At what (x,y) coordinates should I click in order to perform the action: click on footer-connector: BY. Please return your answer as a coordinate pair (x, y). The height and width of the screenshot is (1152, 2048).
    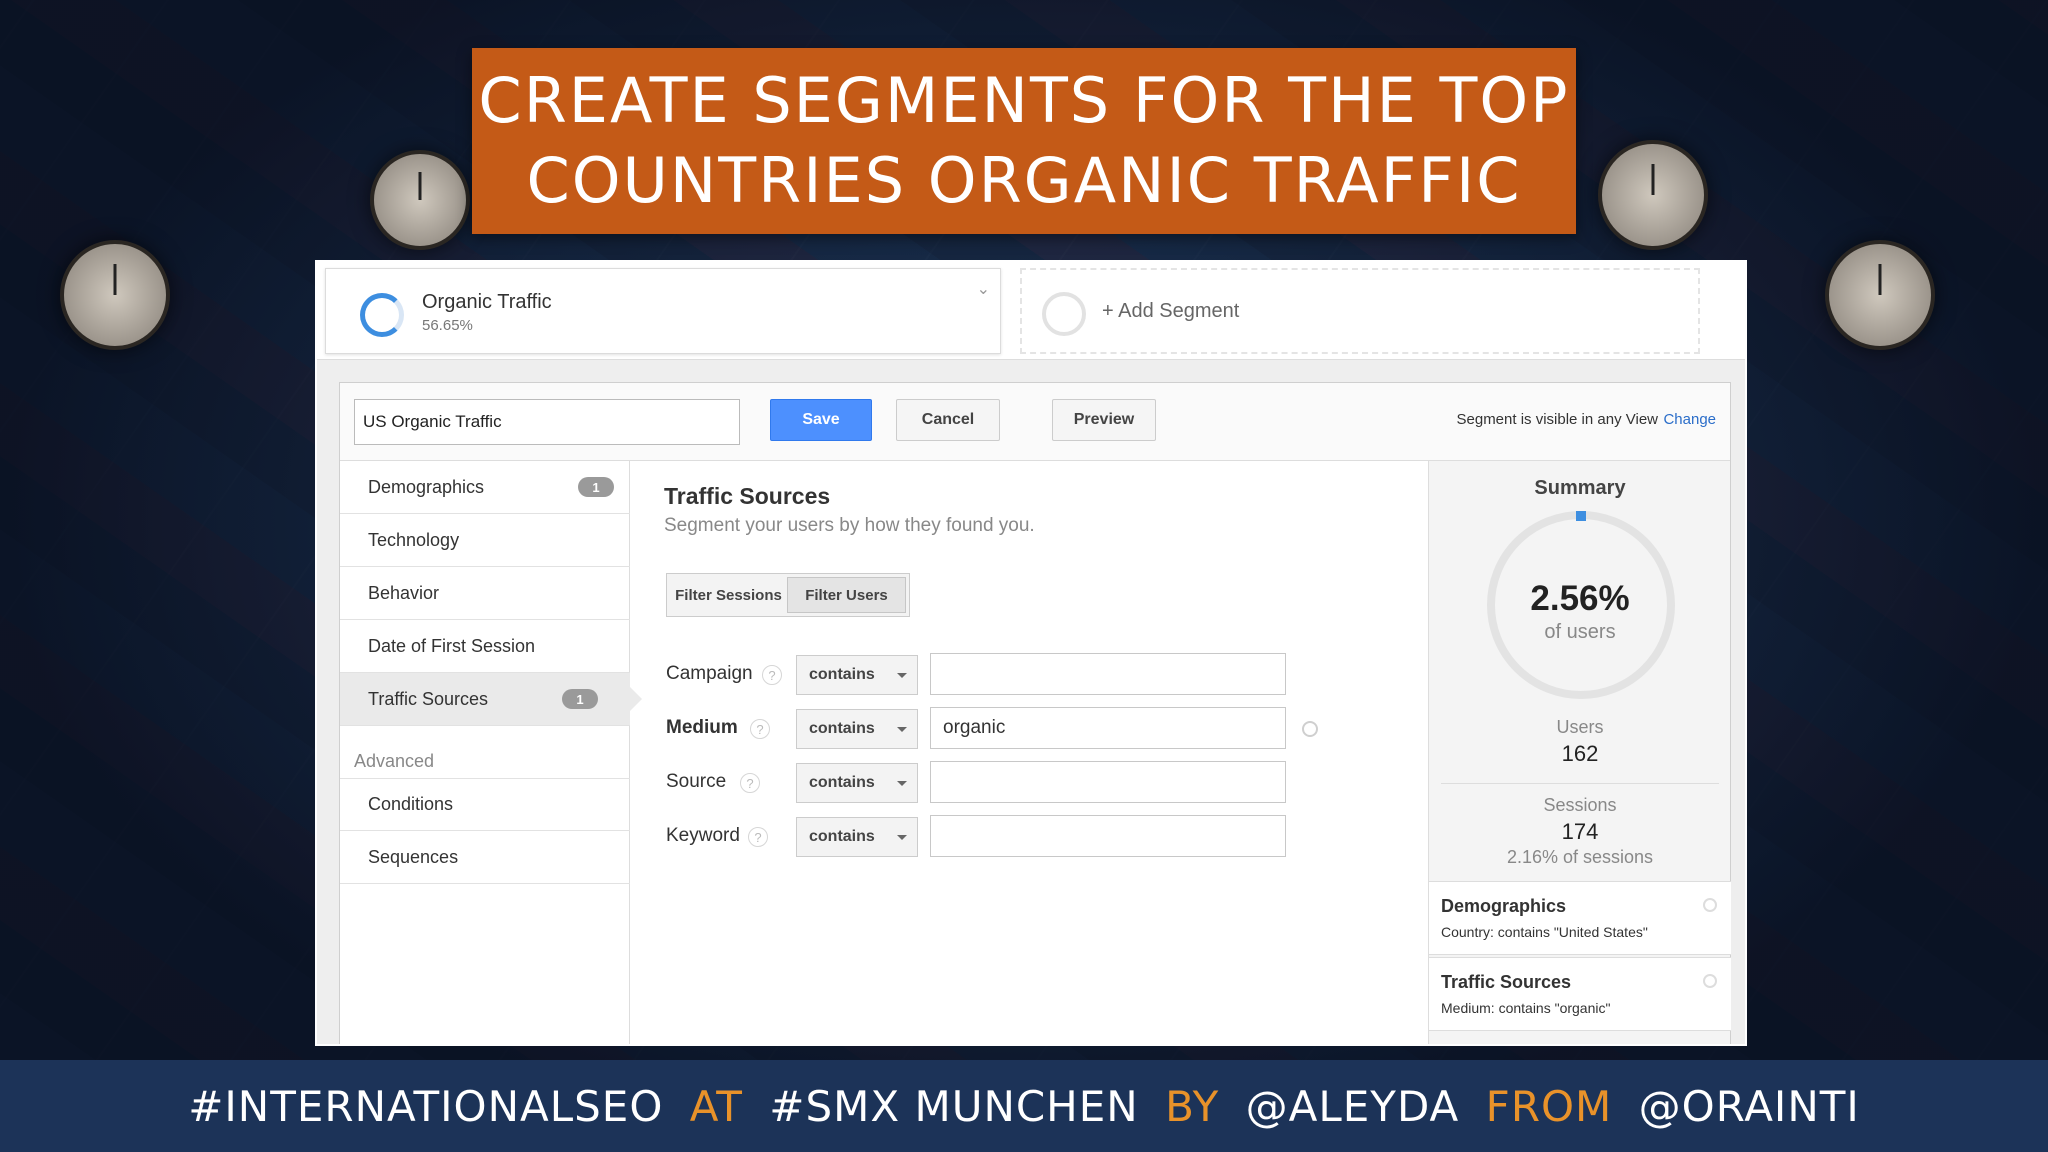
    Looking at the image, I should click on (1192, 1106).